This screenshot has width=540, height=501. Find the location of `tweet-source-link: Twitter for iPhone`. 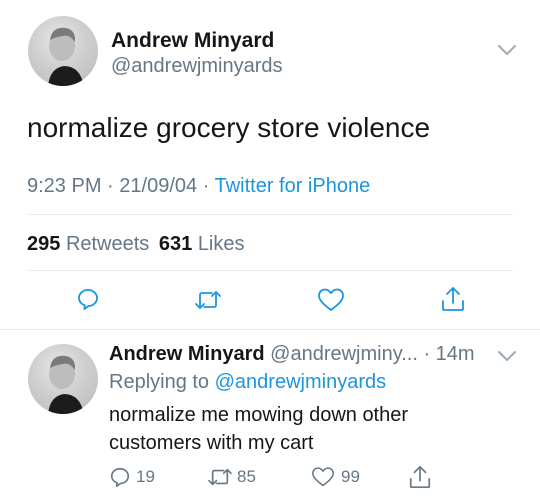

tweet-source-link: Twitter for iPhone is located at coordinates (293, 186).